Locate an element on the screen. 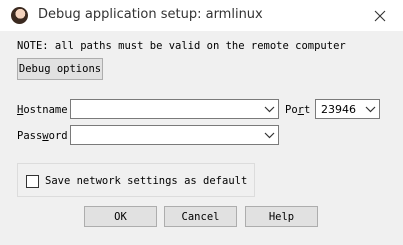 This screenshot has width=403, height=245. port-combobox: 23946 is located at coordinates (347, 109).